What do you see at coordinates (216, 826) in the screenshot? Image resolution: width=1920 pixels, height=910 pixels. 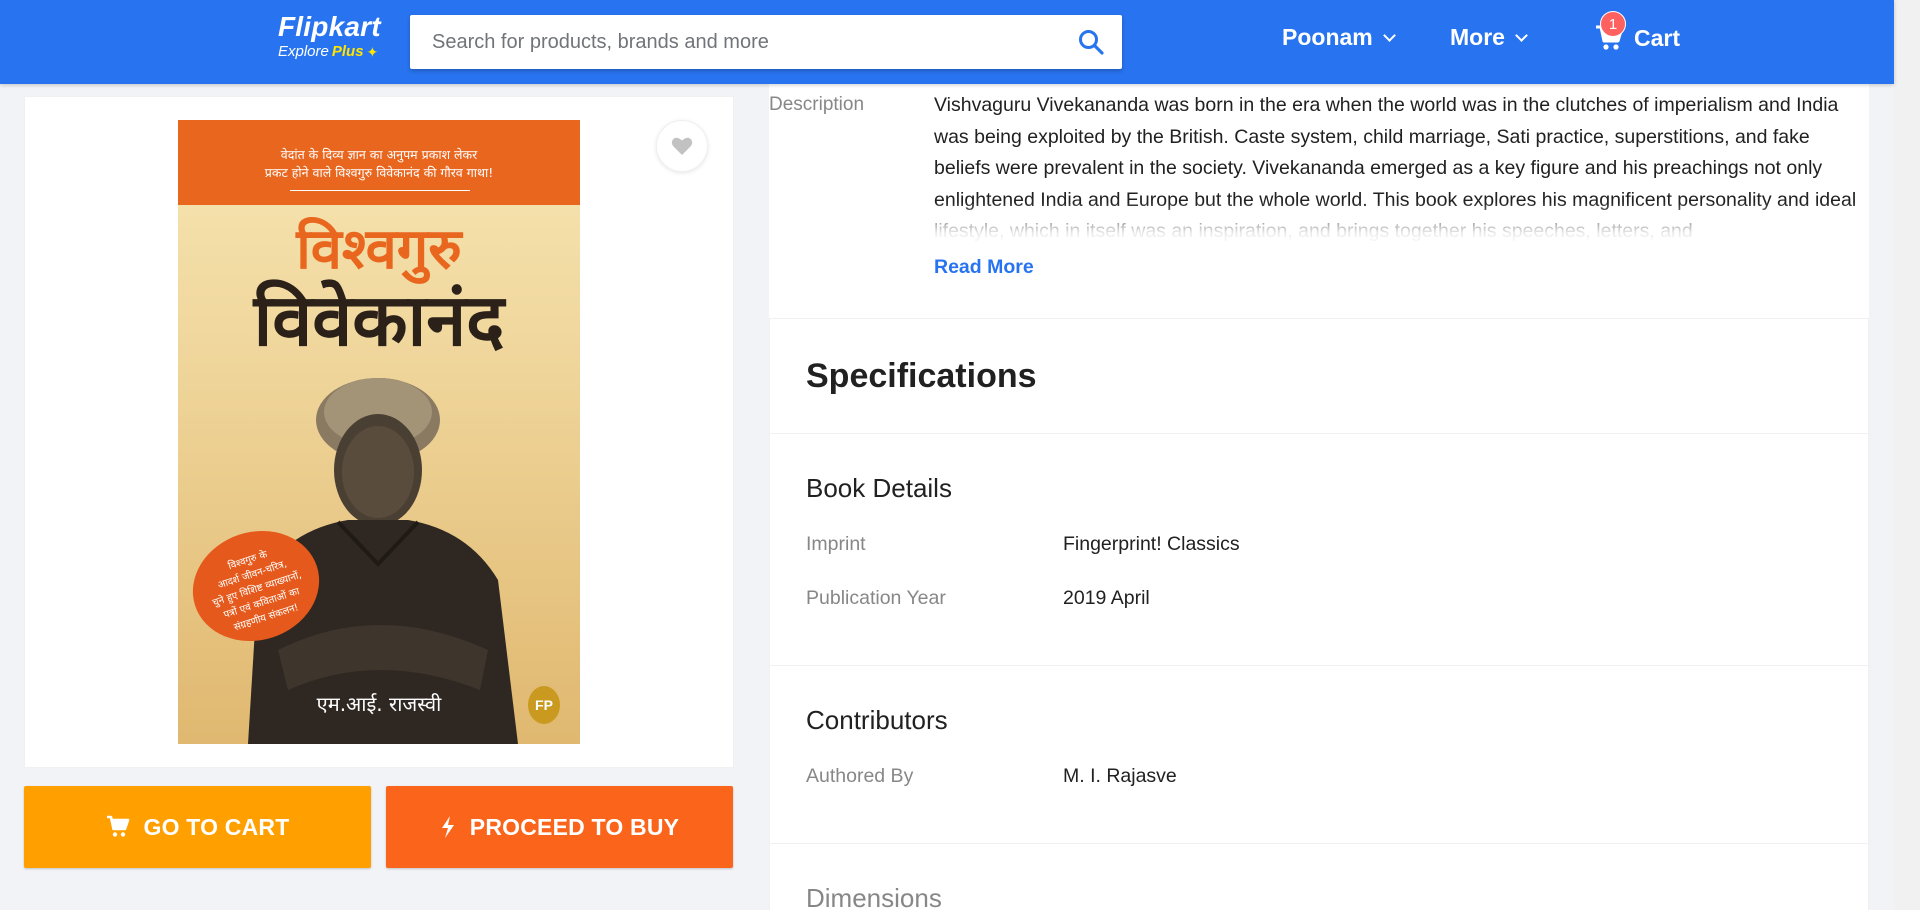 I see `go-to-cart-label: GO TO CART` at bounding box center [216, 826].